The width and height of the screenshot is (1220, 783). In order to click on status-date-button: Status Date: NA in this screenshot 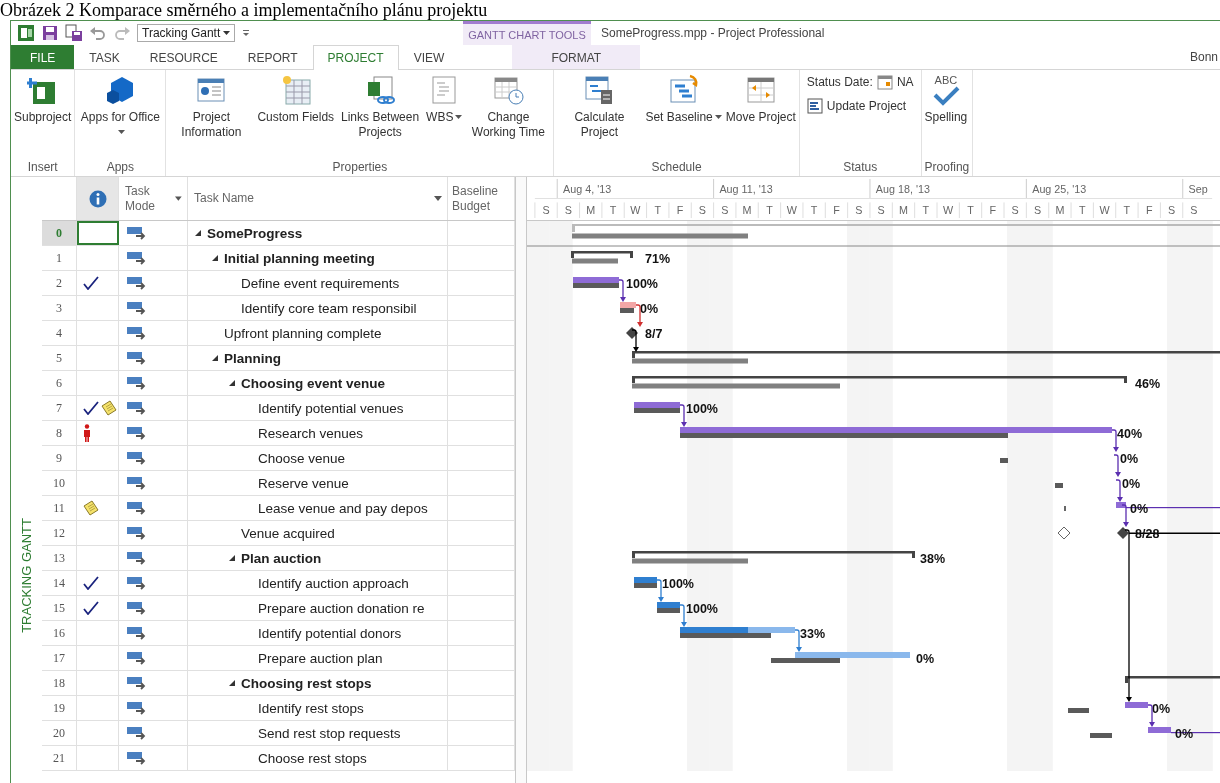, I will do `click(860, 82)`.